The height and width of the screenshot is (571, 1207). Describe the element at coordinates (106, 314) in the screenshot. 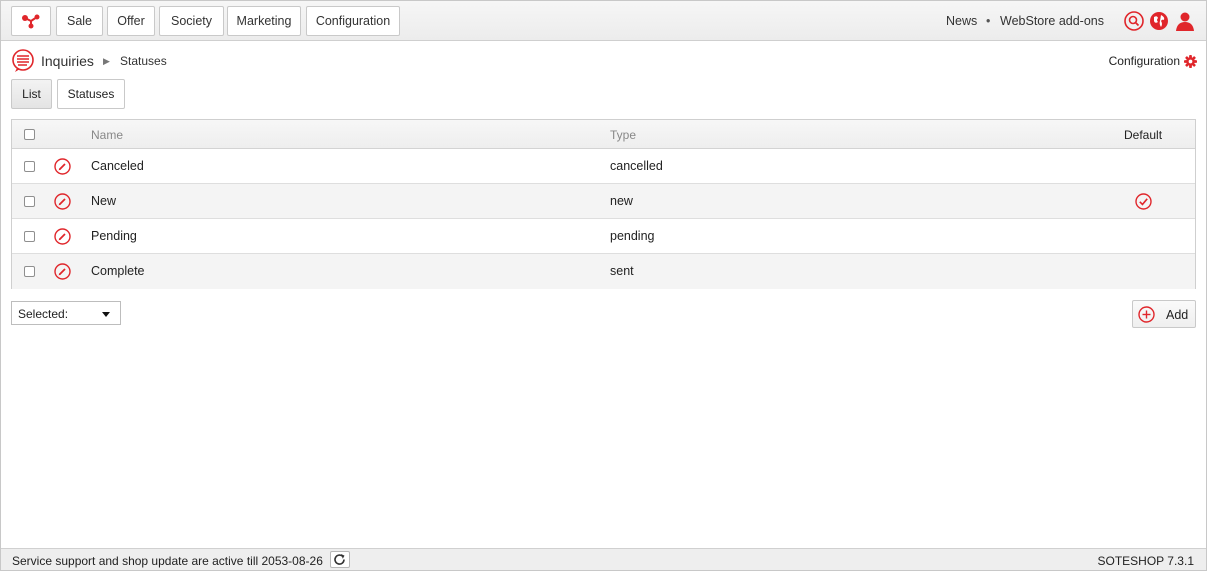

I see `caret-down-icon` at that location.